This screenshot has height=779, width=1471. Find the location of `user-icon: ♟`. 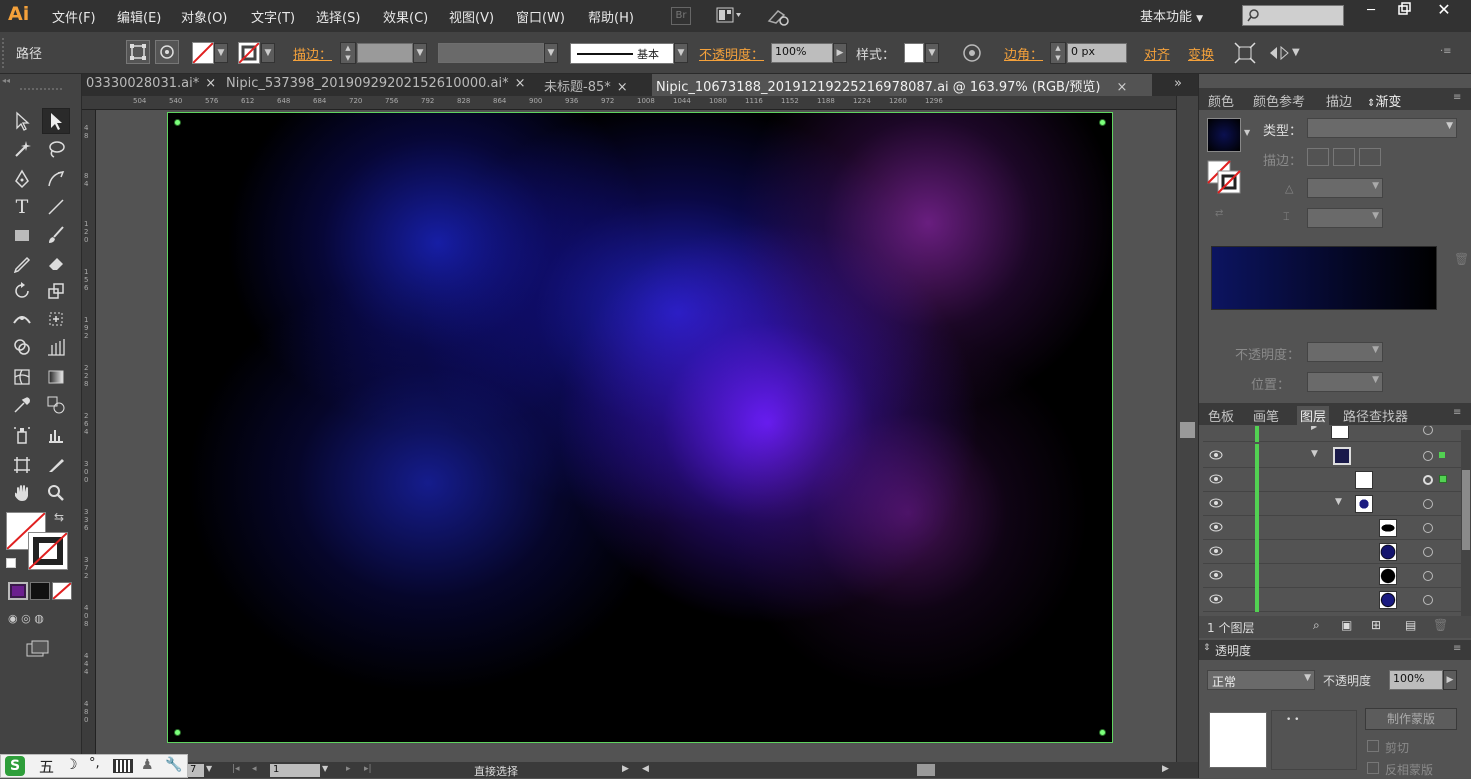

user-icon: ♟ is located at coordinates (147, 765).